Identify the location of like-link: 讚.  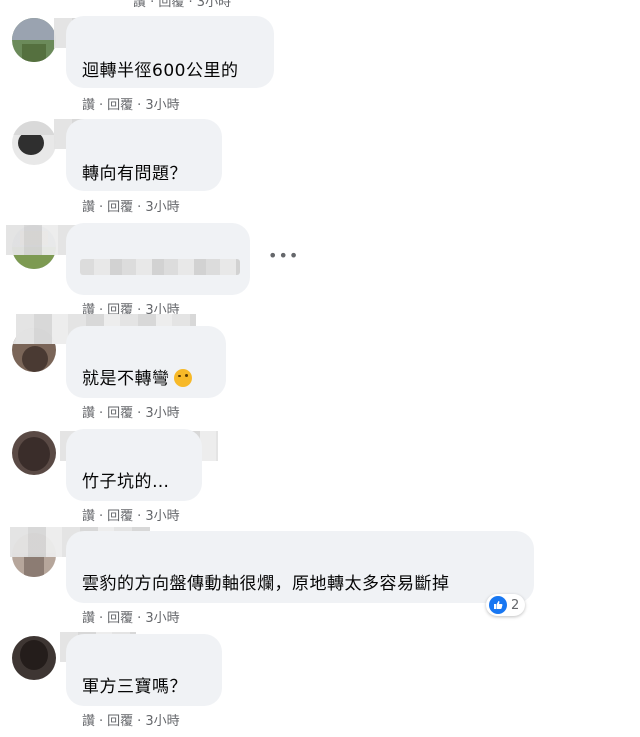
(88, 719).